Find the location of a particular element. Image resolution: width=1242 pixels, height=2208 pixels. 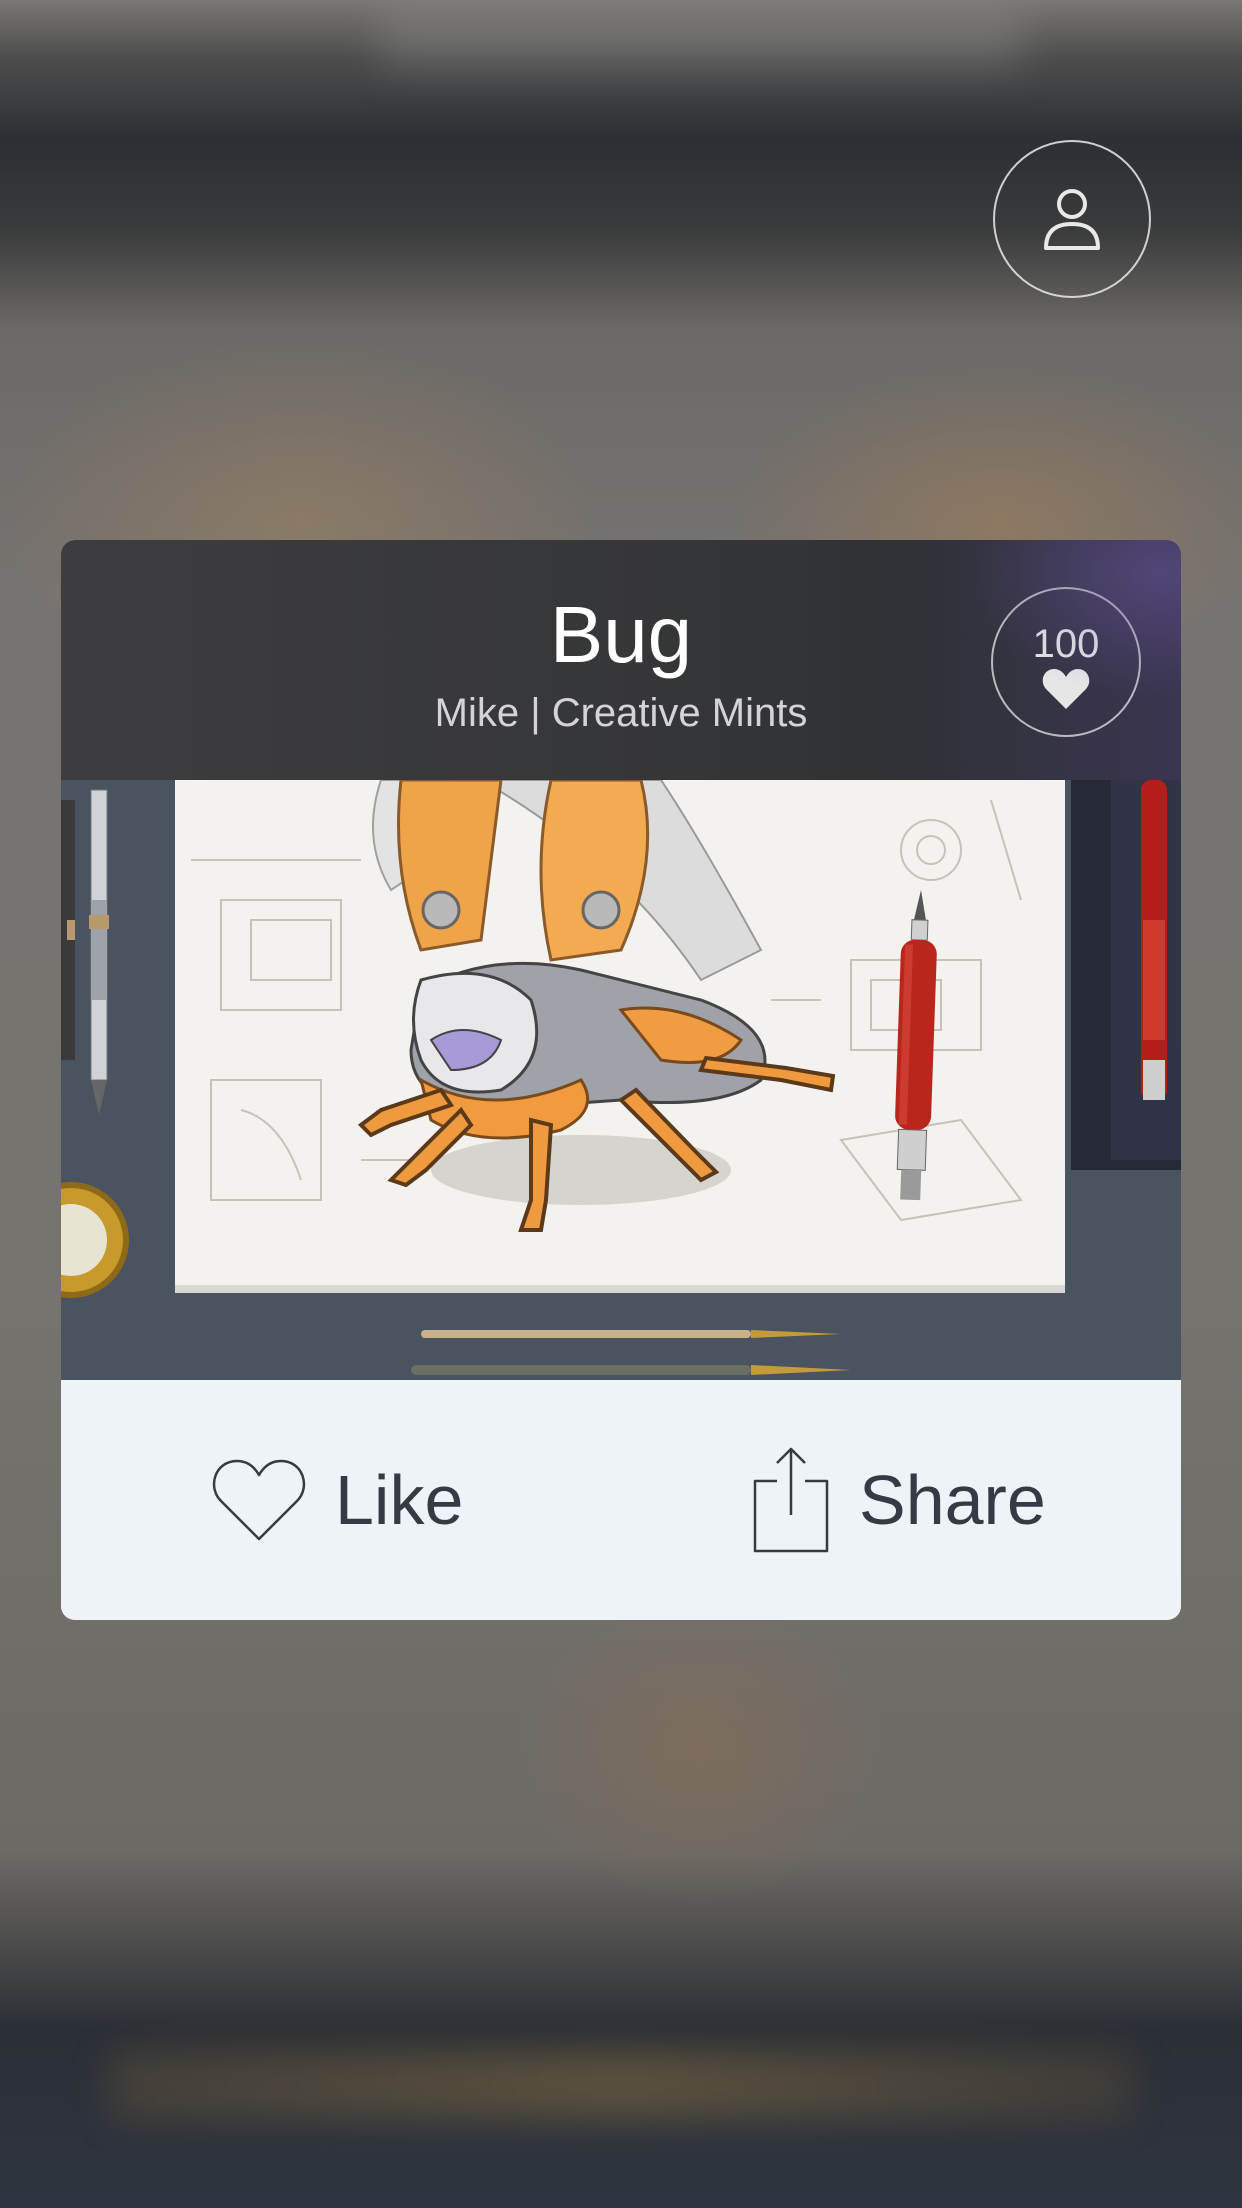

share-button: Share is located at coordinates (898, 1500).